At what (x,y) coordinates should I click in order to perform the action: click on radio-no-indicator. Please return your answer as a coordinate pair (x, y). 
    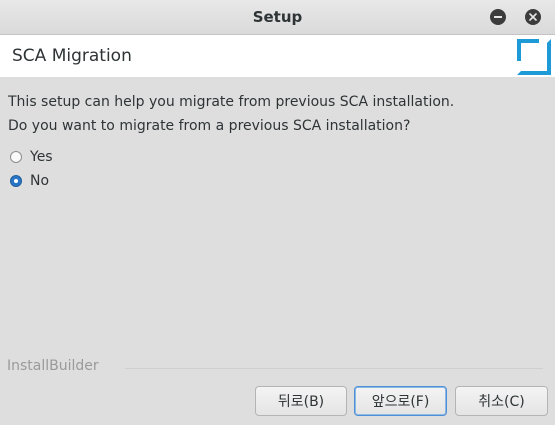
    Looking at the image, I should click on (16, 181).